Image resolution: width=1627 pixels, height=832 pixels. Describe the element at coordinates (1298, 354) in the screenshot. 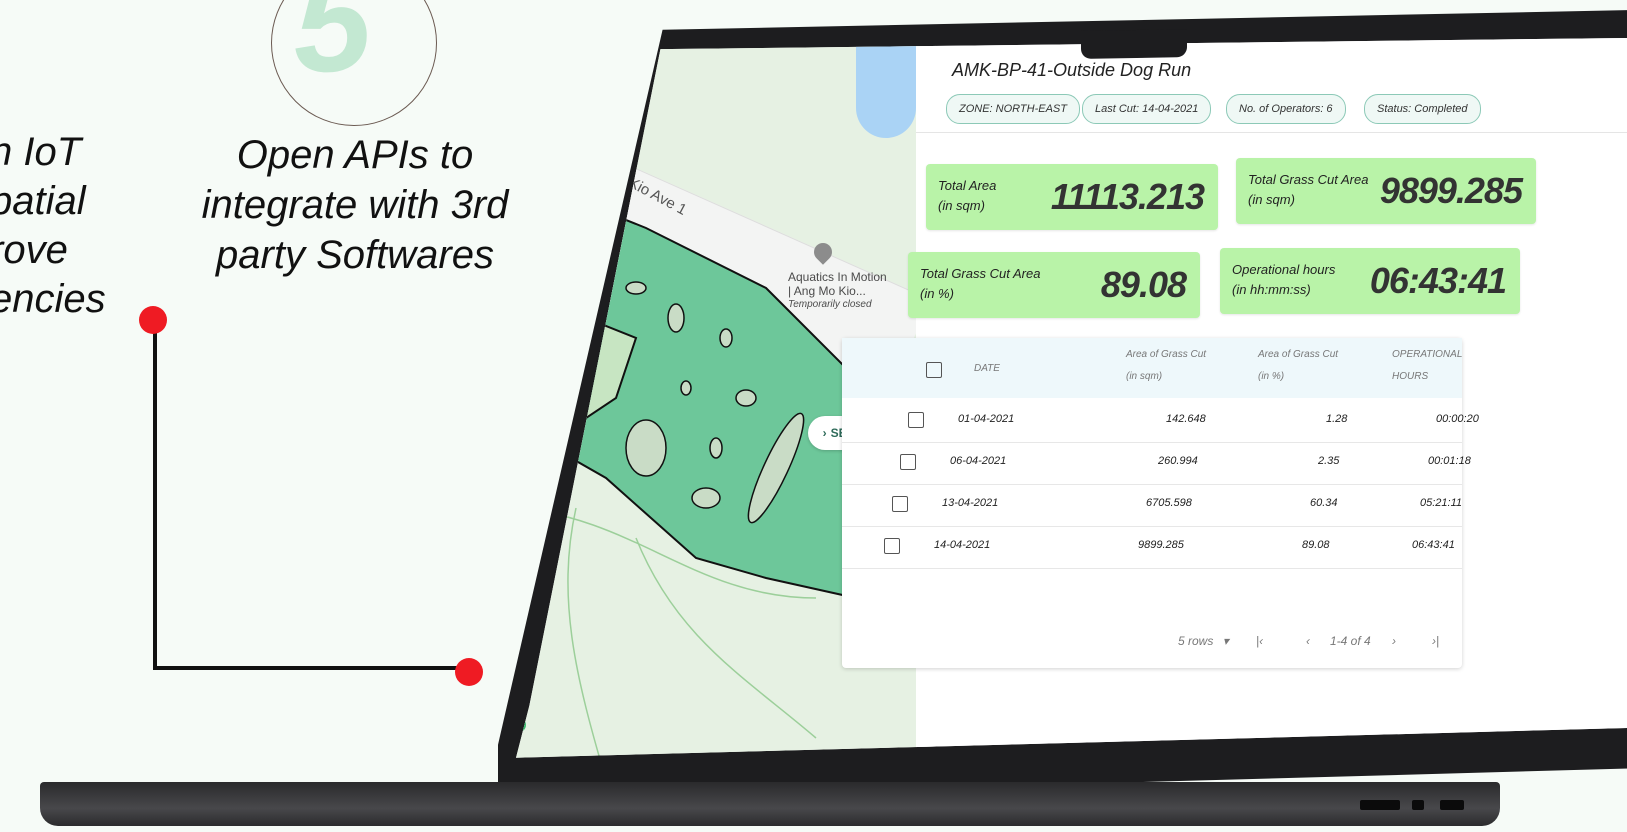

I see `header-area-percent-line1: Area of Grass Cut` at that location.